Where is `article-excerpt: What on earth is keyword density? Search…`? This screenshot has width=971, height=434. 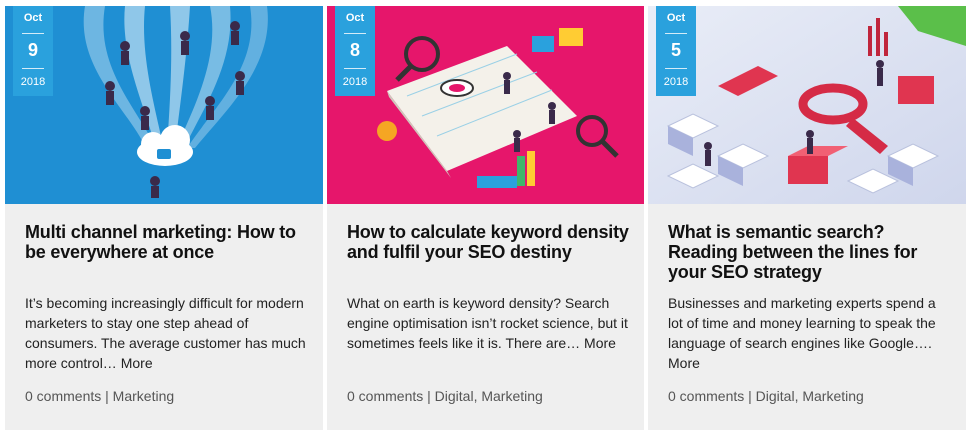 article-excerpt: What on earth is keyword density? Search… is located at coordinates (488, 323).